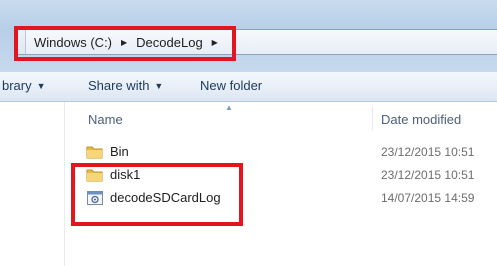 This screenshot has height=266, width=497. Describe the element at coordinates (95, 198) in the screenshot. I see `application-icon` at that location.